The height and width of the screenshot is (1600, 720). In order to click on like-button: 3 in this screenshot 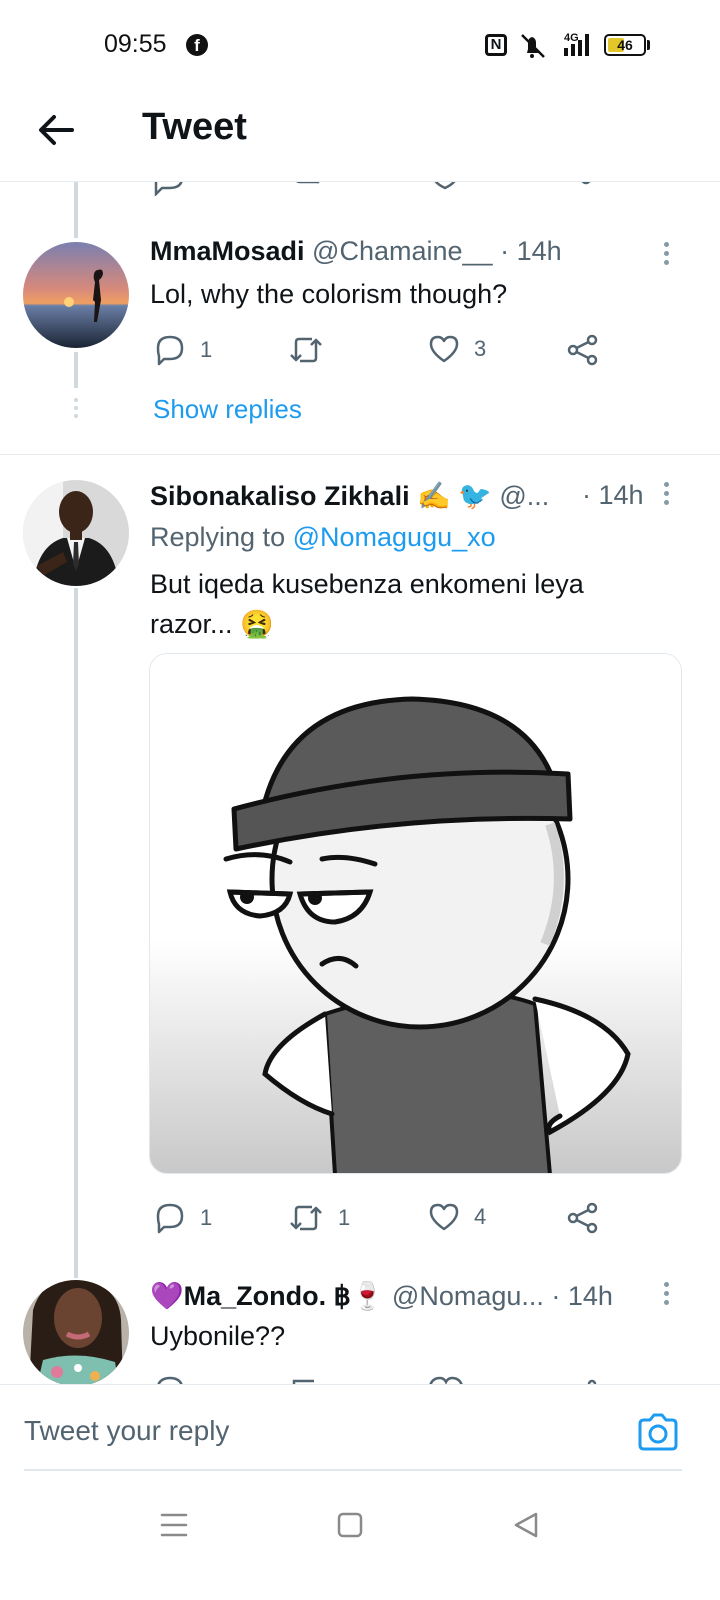, I will do `click(457, 349)`.